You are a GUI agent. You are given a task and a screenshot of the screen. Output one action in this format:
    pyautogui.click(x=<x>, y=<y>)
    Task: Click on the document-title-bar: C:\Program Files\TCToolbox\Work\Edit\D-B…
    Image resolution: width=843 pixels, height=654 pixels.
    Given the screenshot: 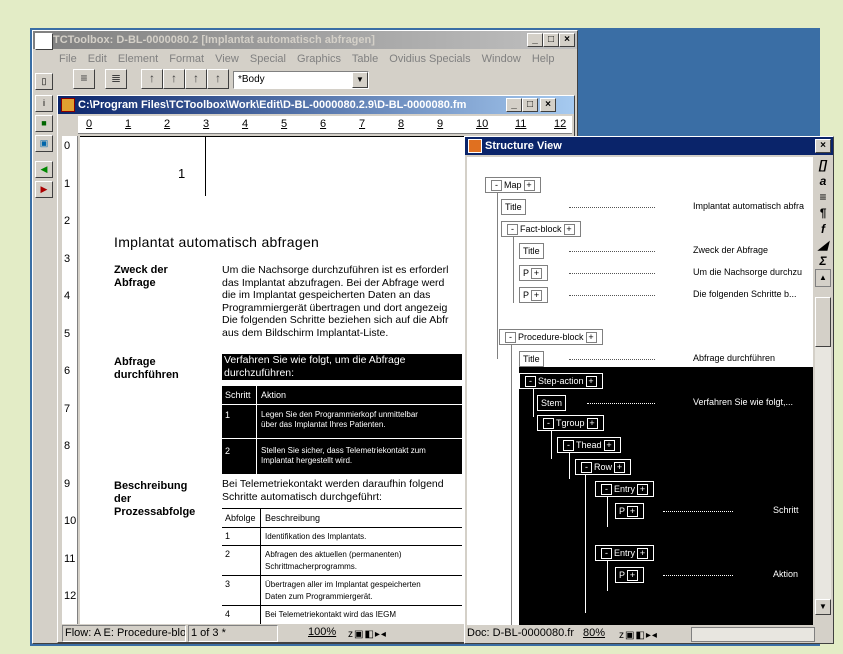 What is the action you would take?
    pyautogui.click(x=316, y=105)
    